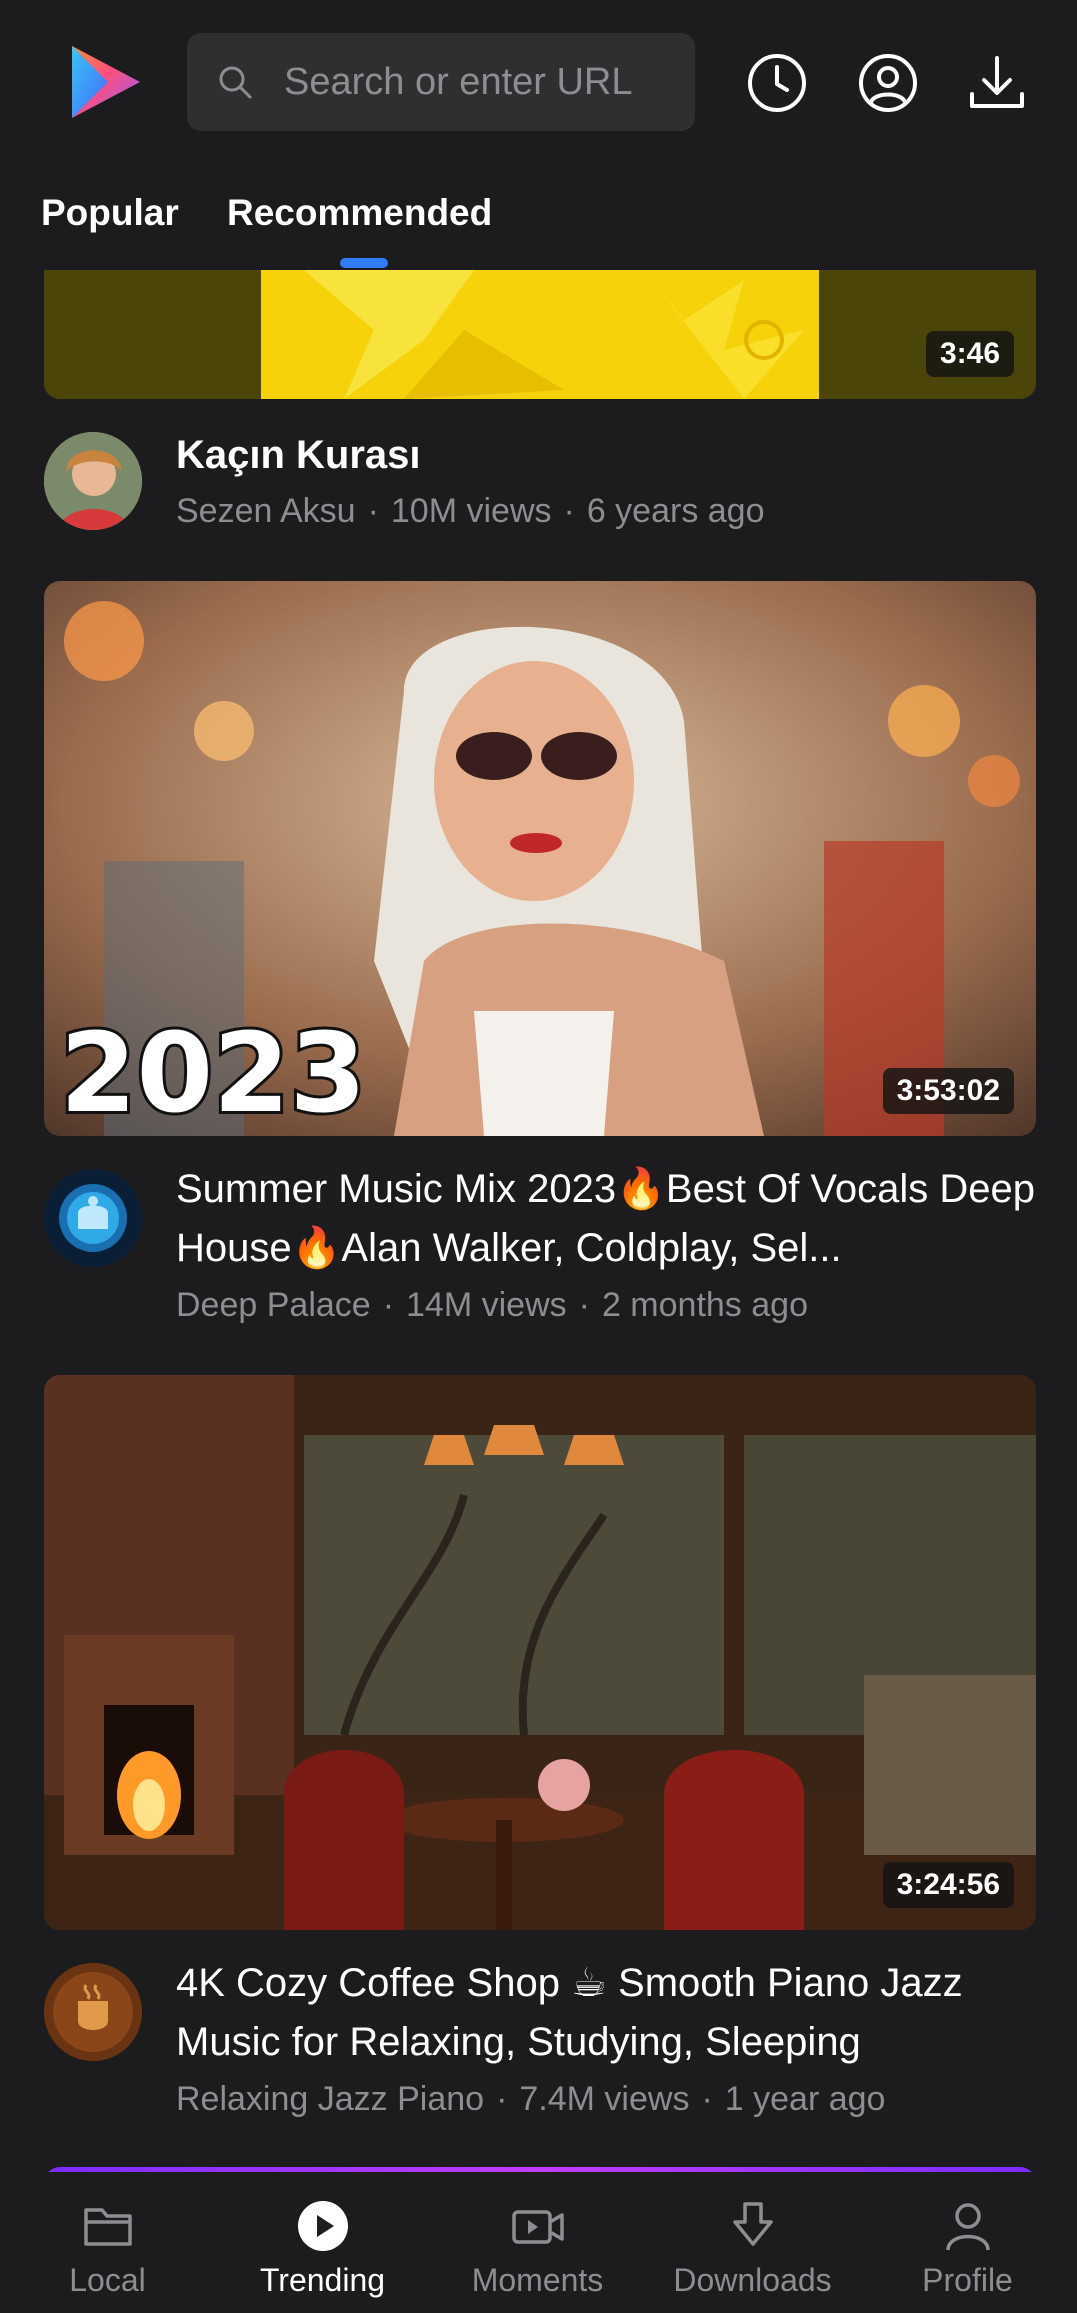 The width and height of the screenshot is (1077, 2313). I want to click on search-input, so click(479, 82).